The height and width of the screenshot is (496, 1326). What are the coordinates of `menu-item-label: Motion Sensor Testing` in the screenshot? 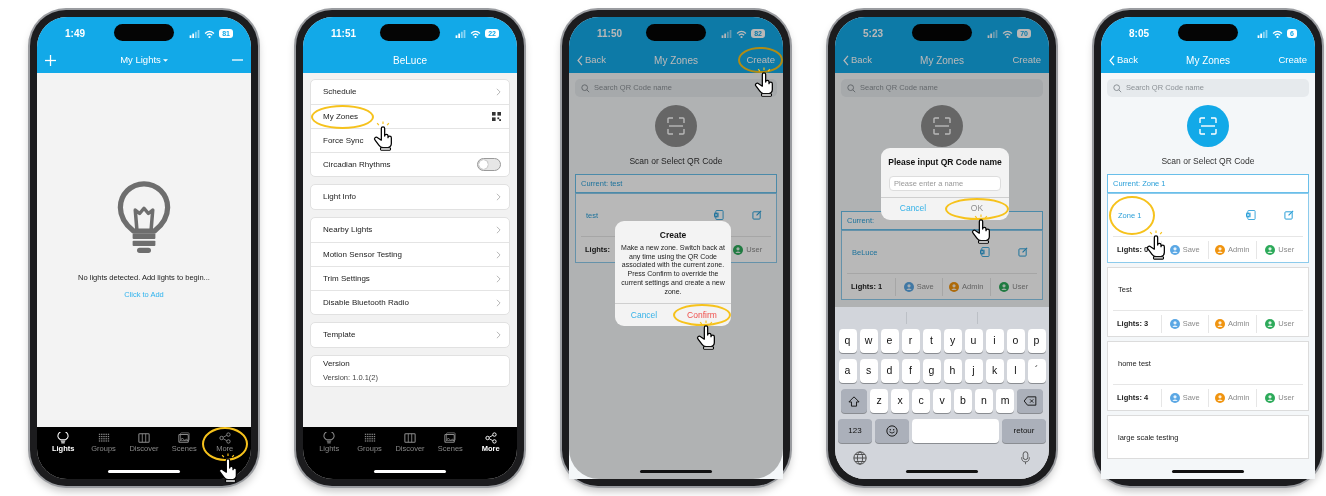 It's located at (362, 254).